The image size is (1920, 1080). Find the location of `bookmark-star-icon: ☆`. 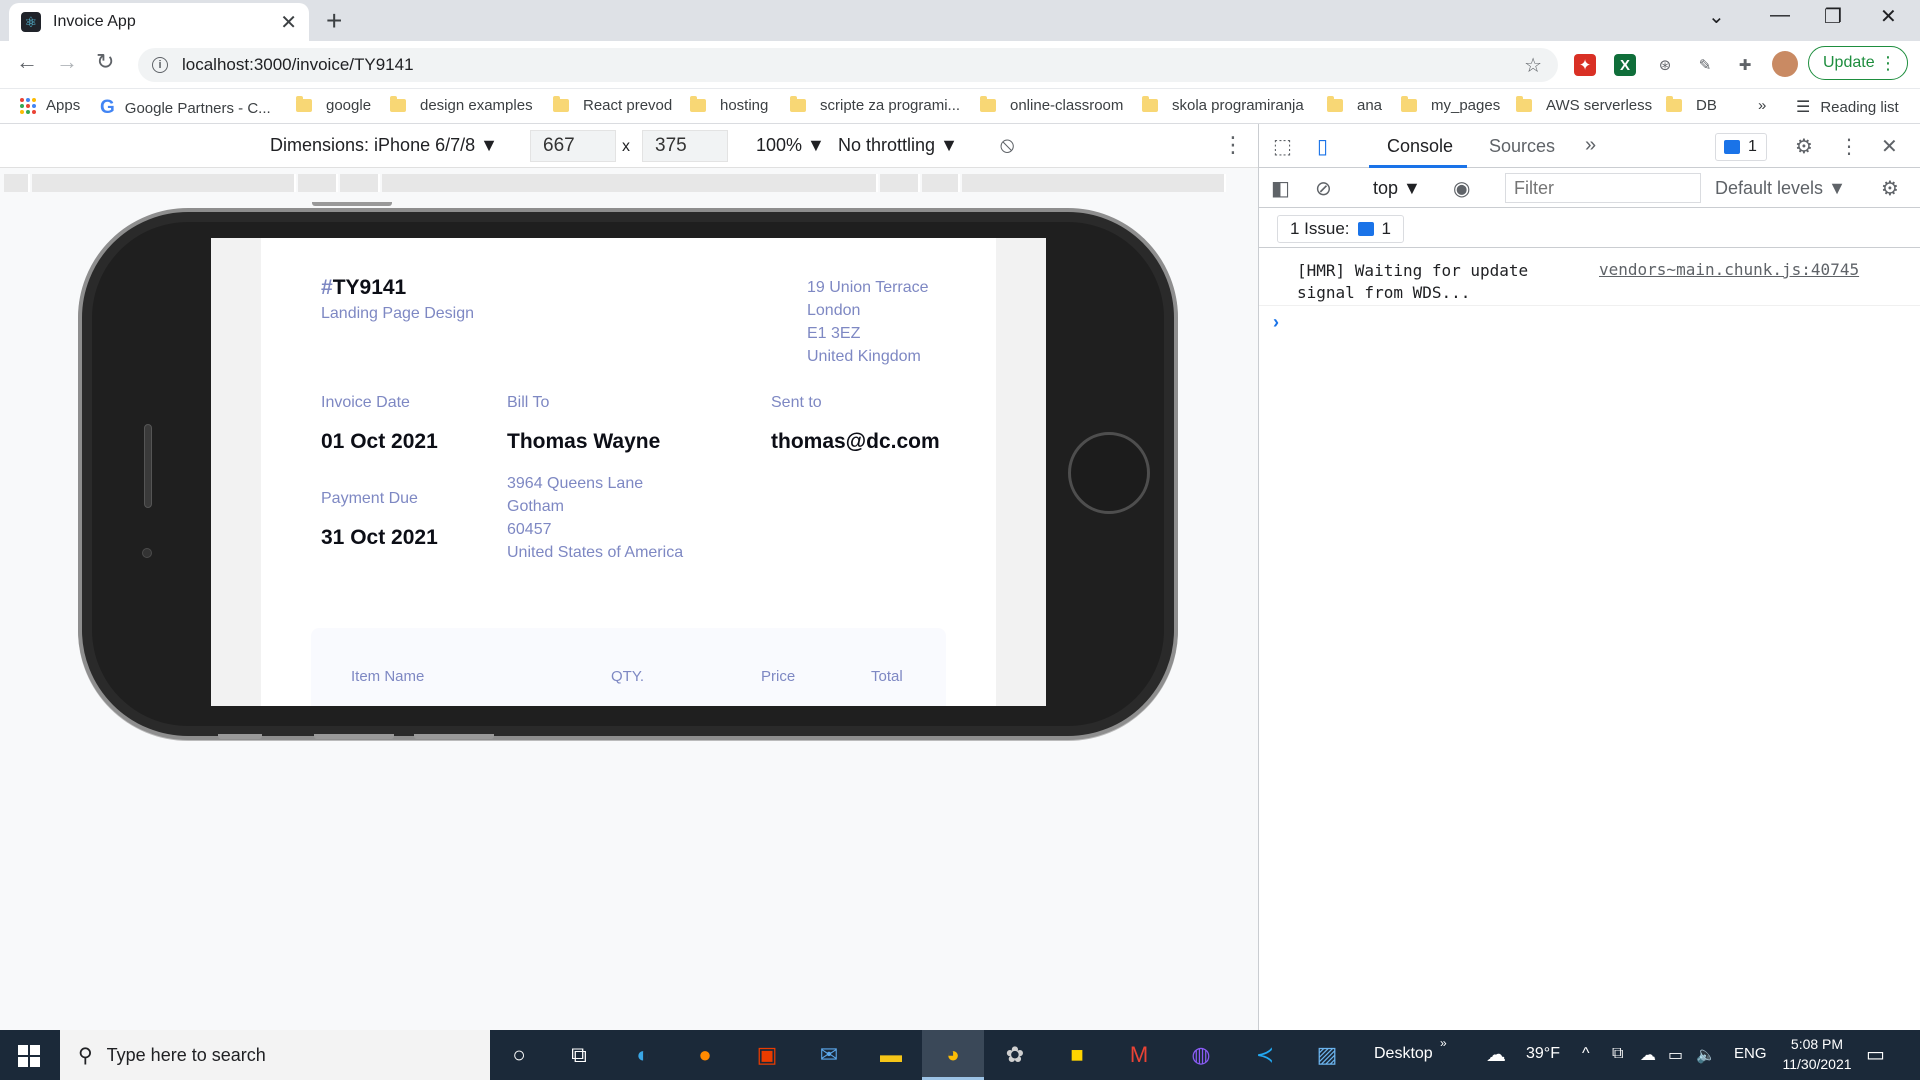

bookmark-star-icon: ☆ is located at coordinates (1533, 65).